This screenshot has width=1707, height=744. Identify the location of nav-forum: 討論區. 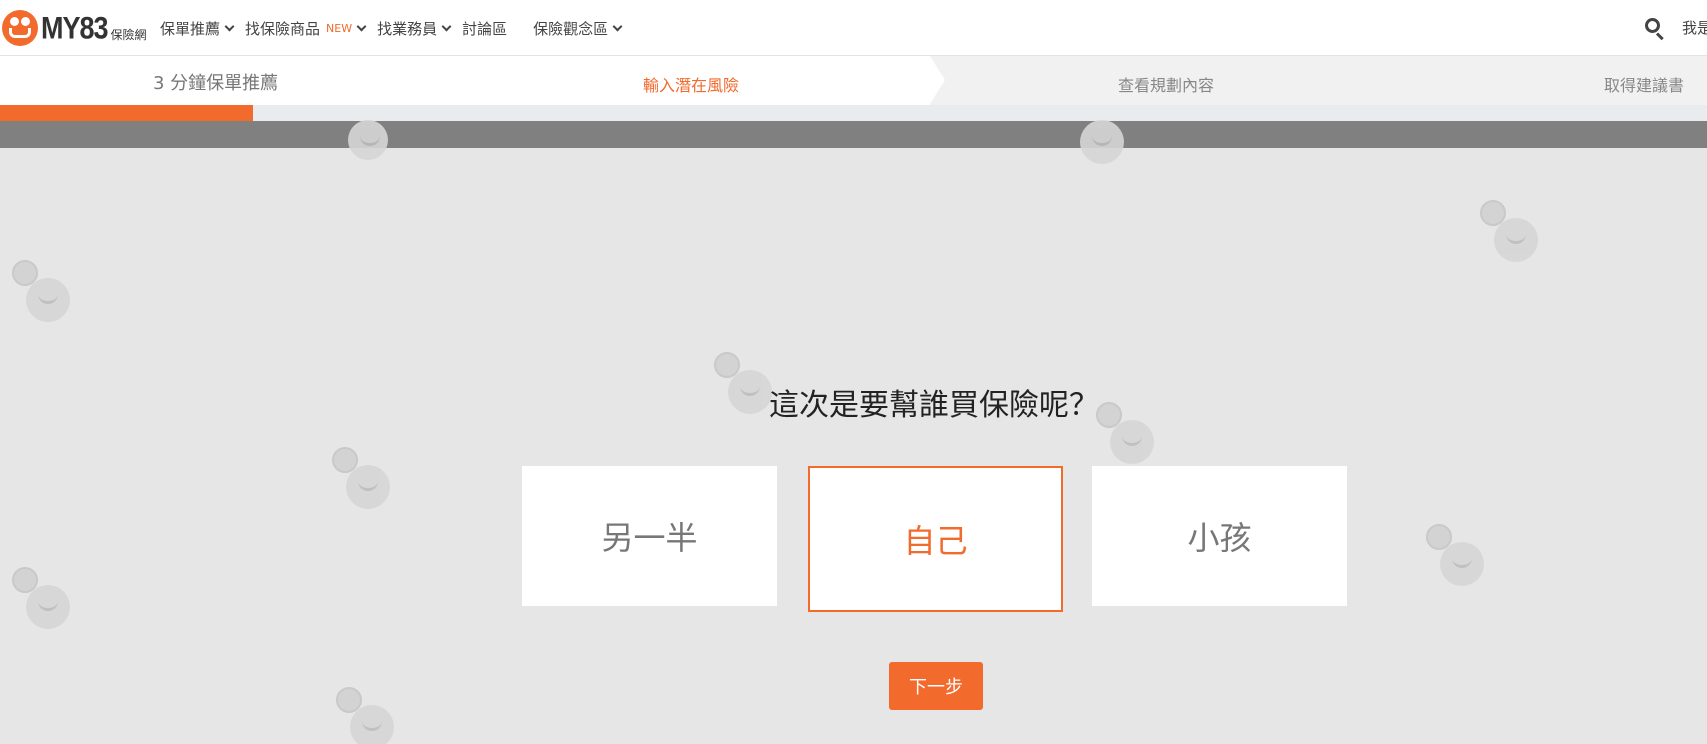
(484, 28).